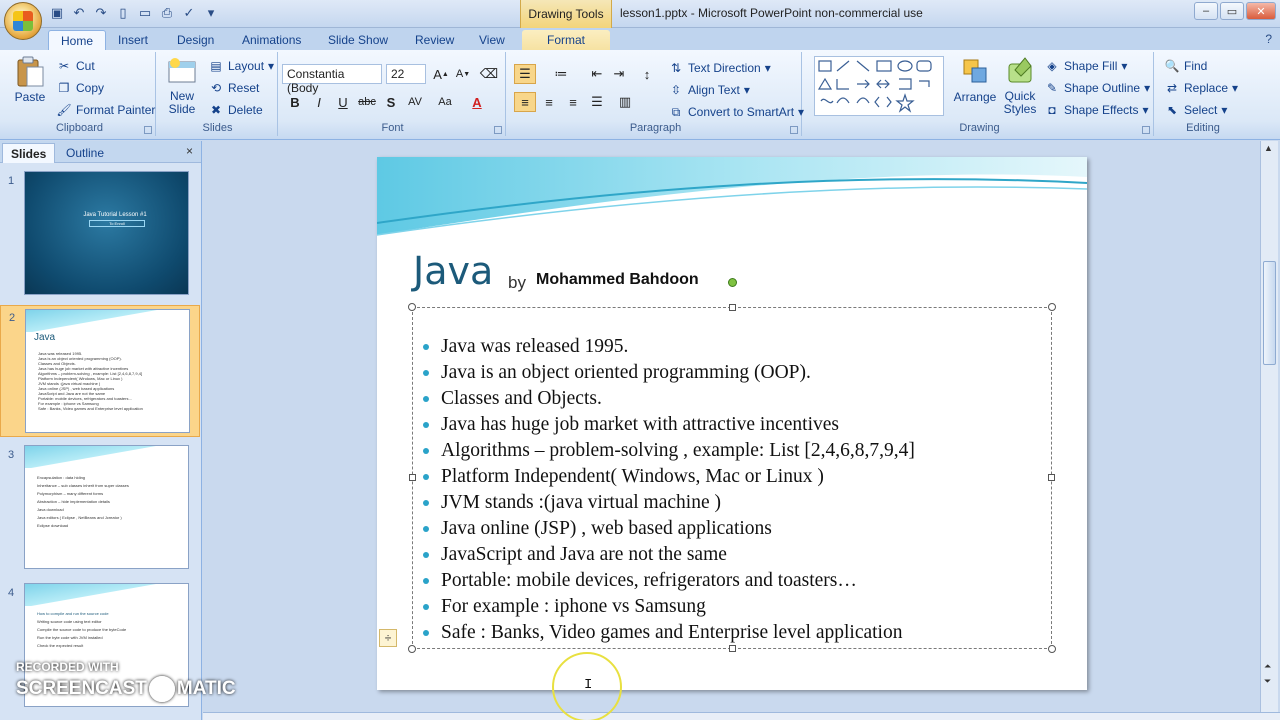 This screenshot has height=720, width=1280. I want to click on copy-button: ❐ Copy, so click(80, 88).